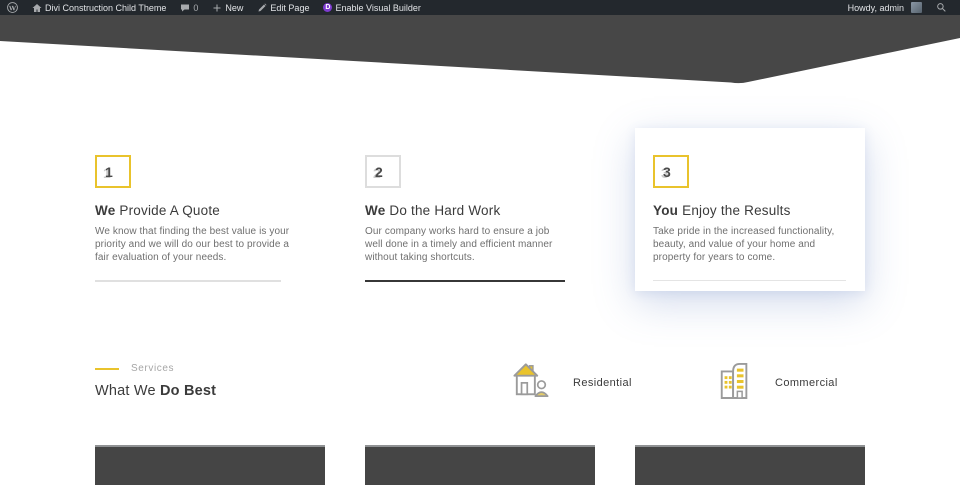 The width and height of the screenshot is (960, 485). What do you see at coordinates (196, 7) in the screenshot?
I see `comment-count: 0` at bounding box center [196, 7].